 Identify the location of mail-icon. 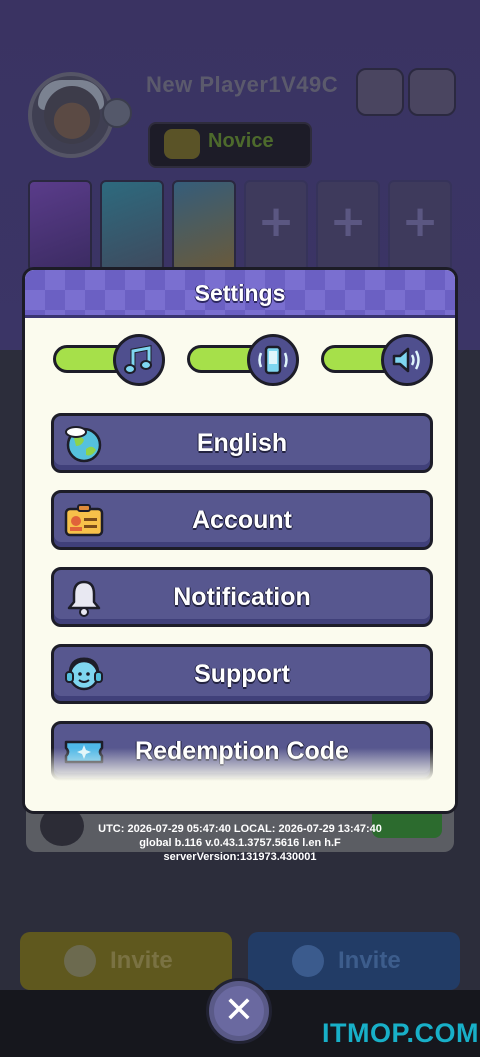
(432, 92).